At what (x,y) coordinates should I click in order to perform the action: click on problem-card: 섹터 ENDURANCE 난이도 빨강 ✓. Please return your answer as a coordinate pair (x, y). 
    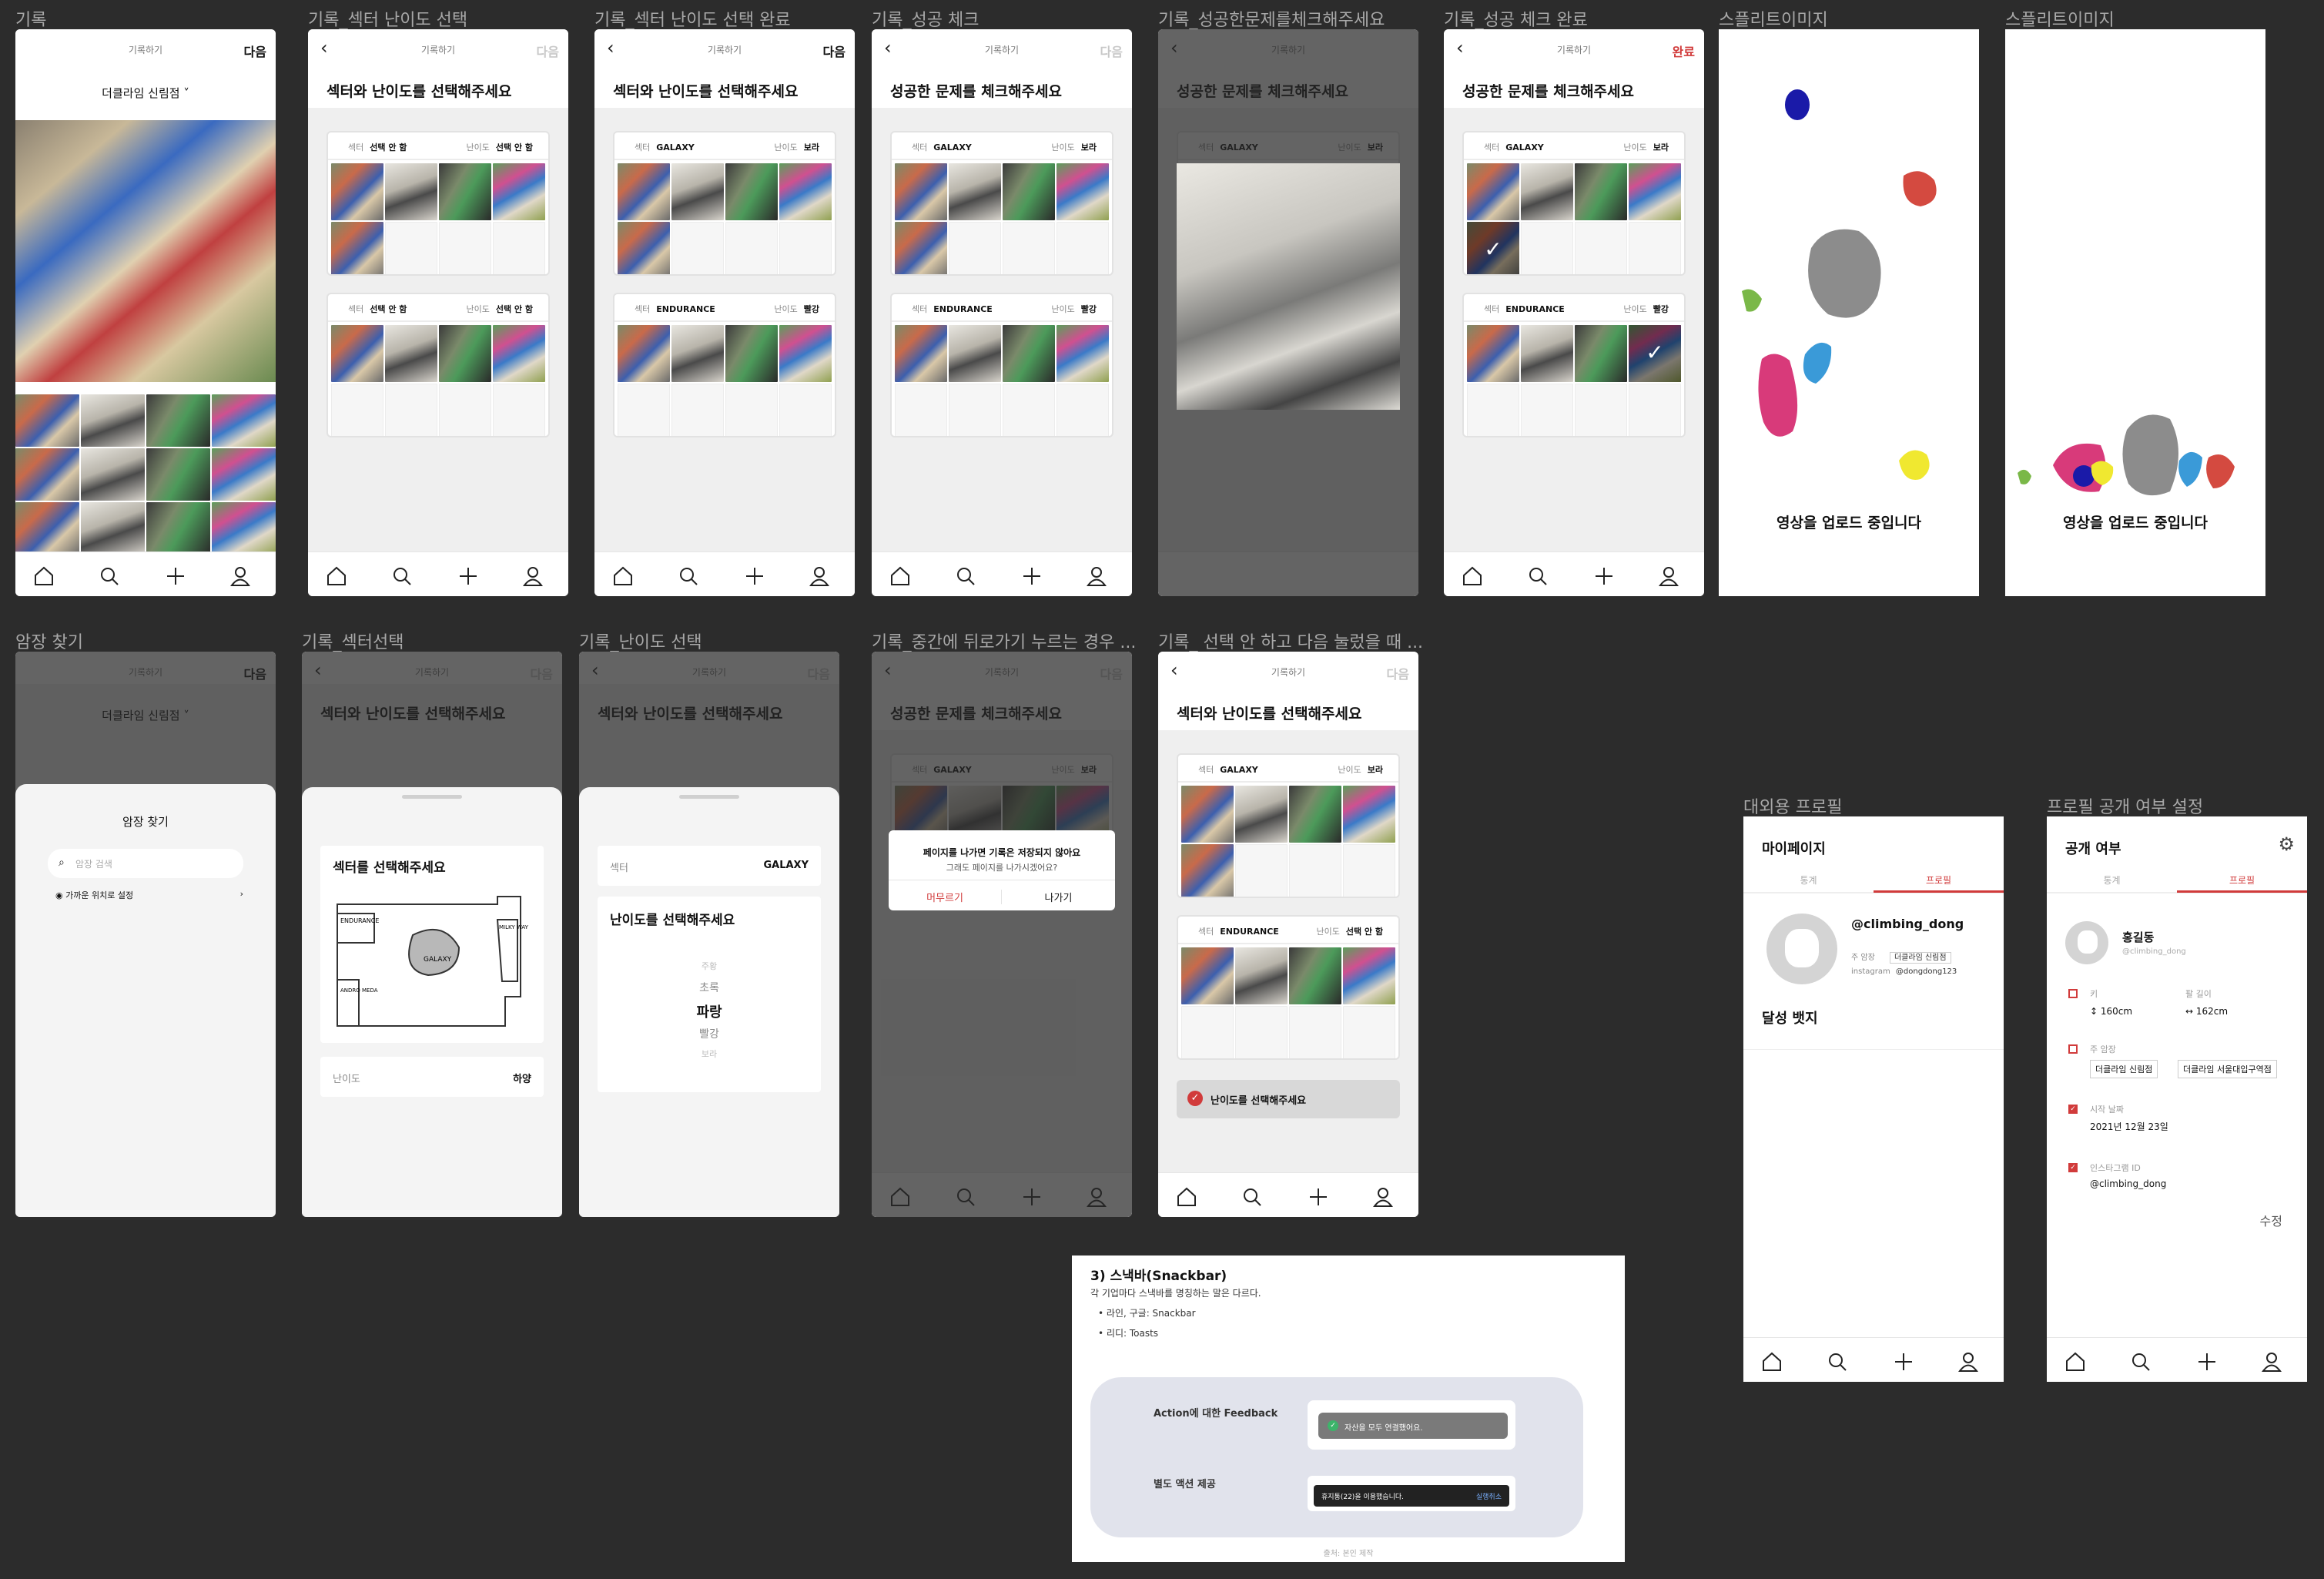
    Looking at the image, I should click on (1574, 365).